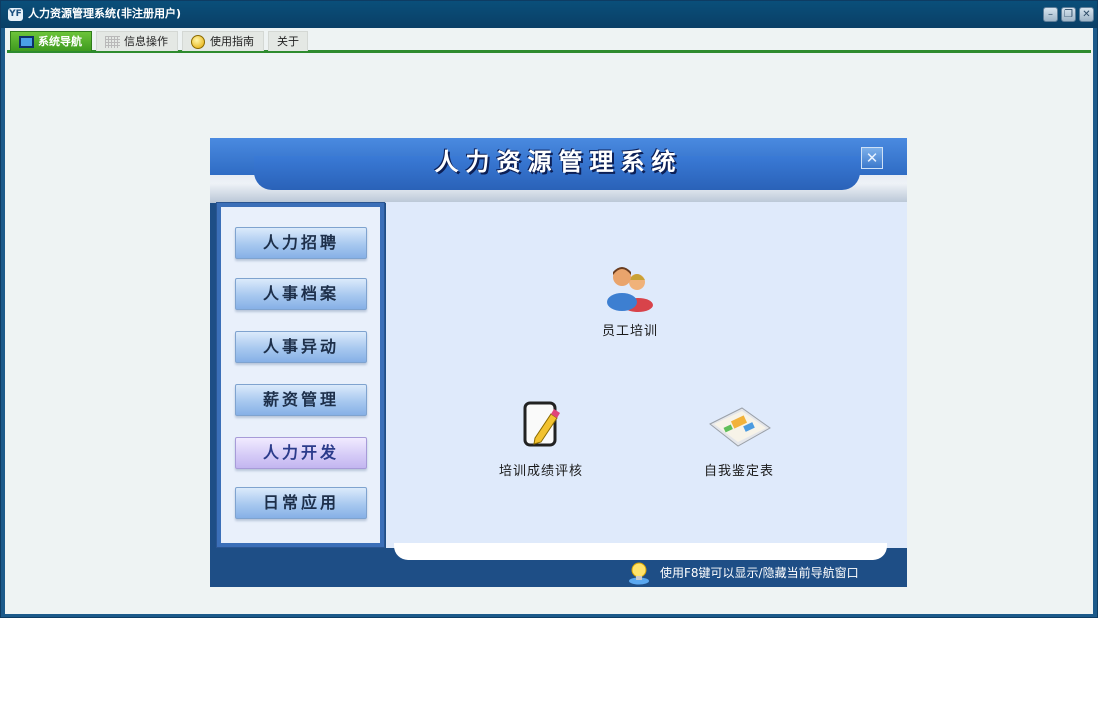 The width and height of the screenshot is (1098, 716). I want to click on nav-personnel-changes-button: 人事异动, so click(301, 347).